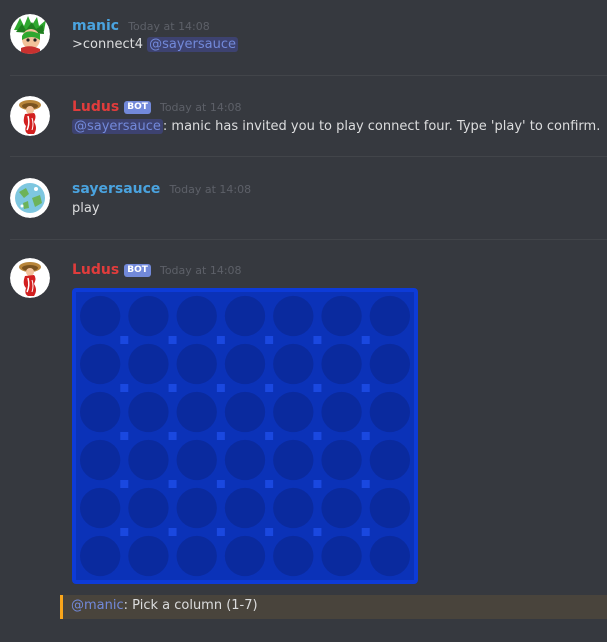  Describe the element at coordinates (110, 44) in the screenshot. I see `command-text: >connect4` at that location.